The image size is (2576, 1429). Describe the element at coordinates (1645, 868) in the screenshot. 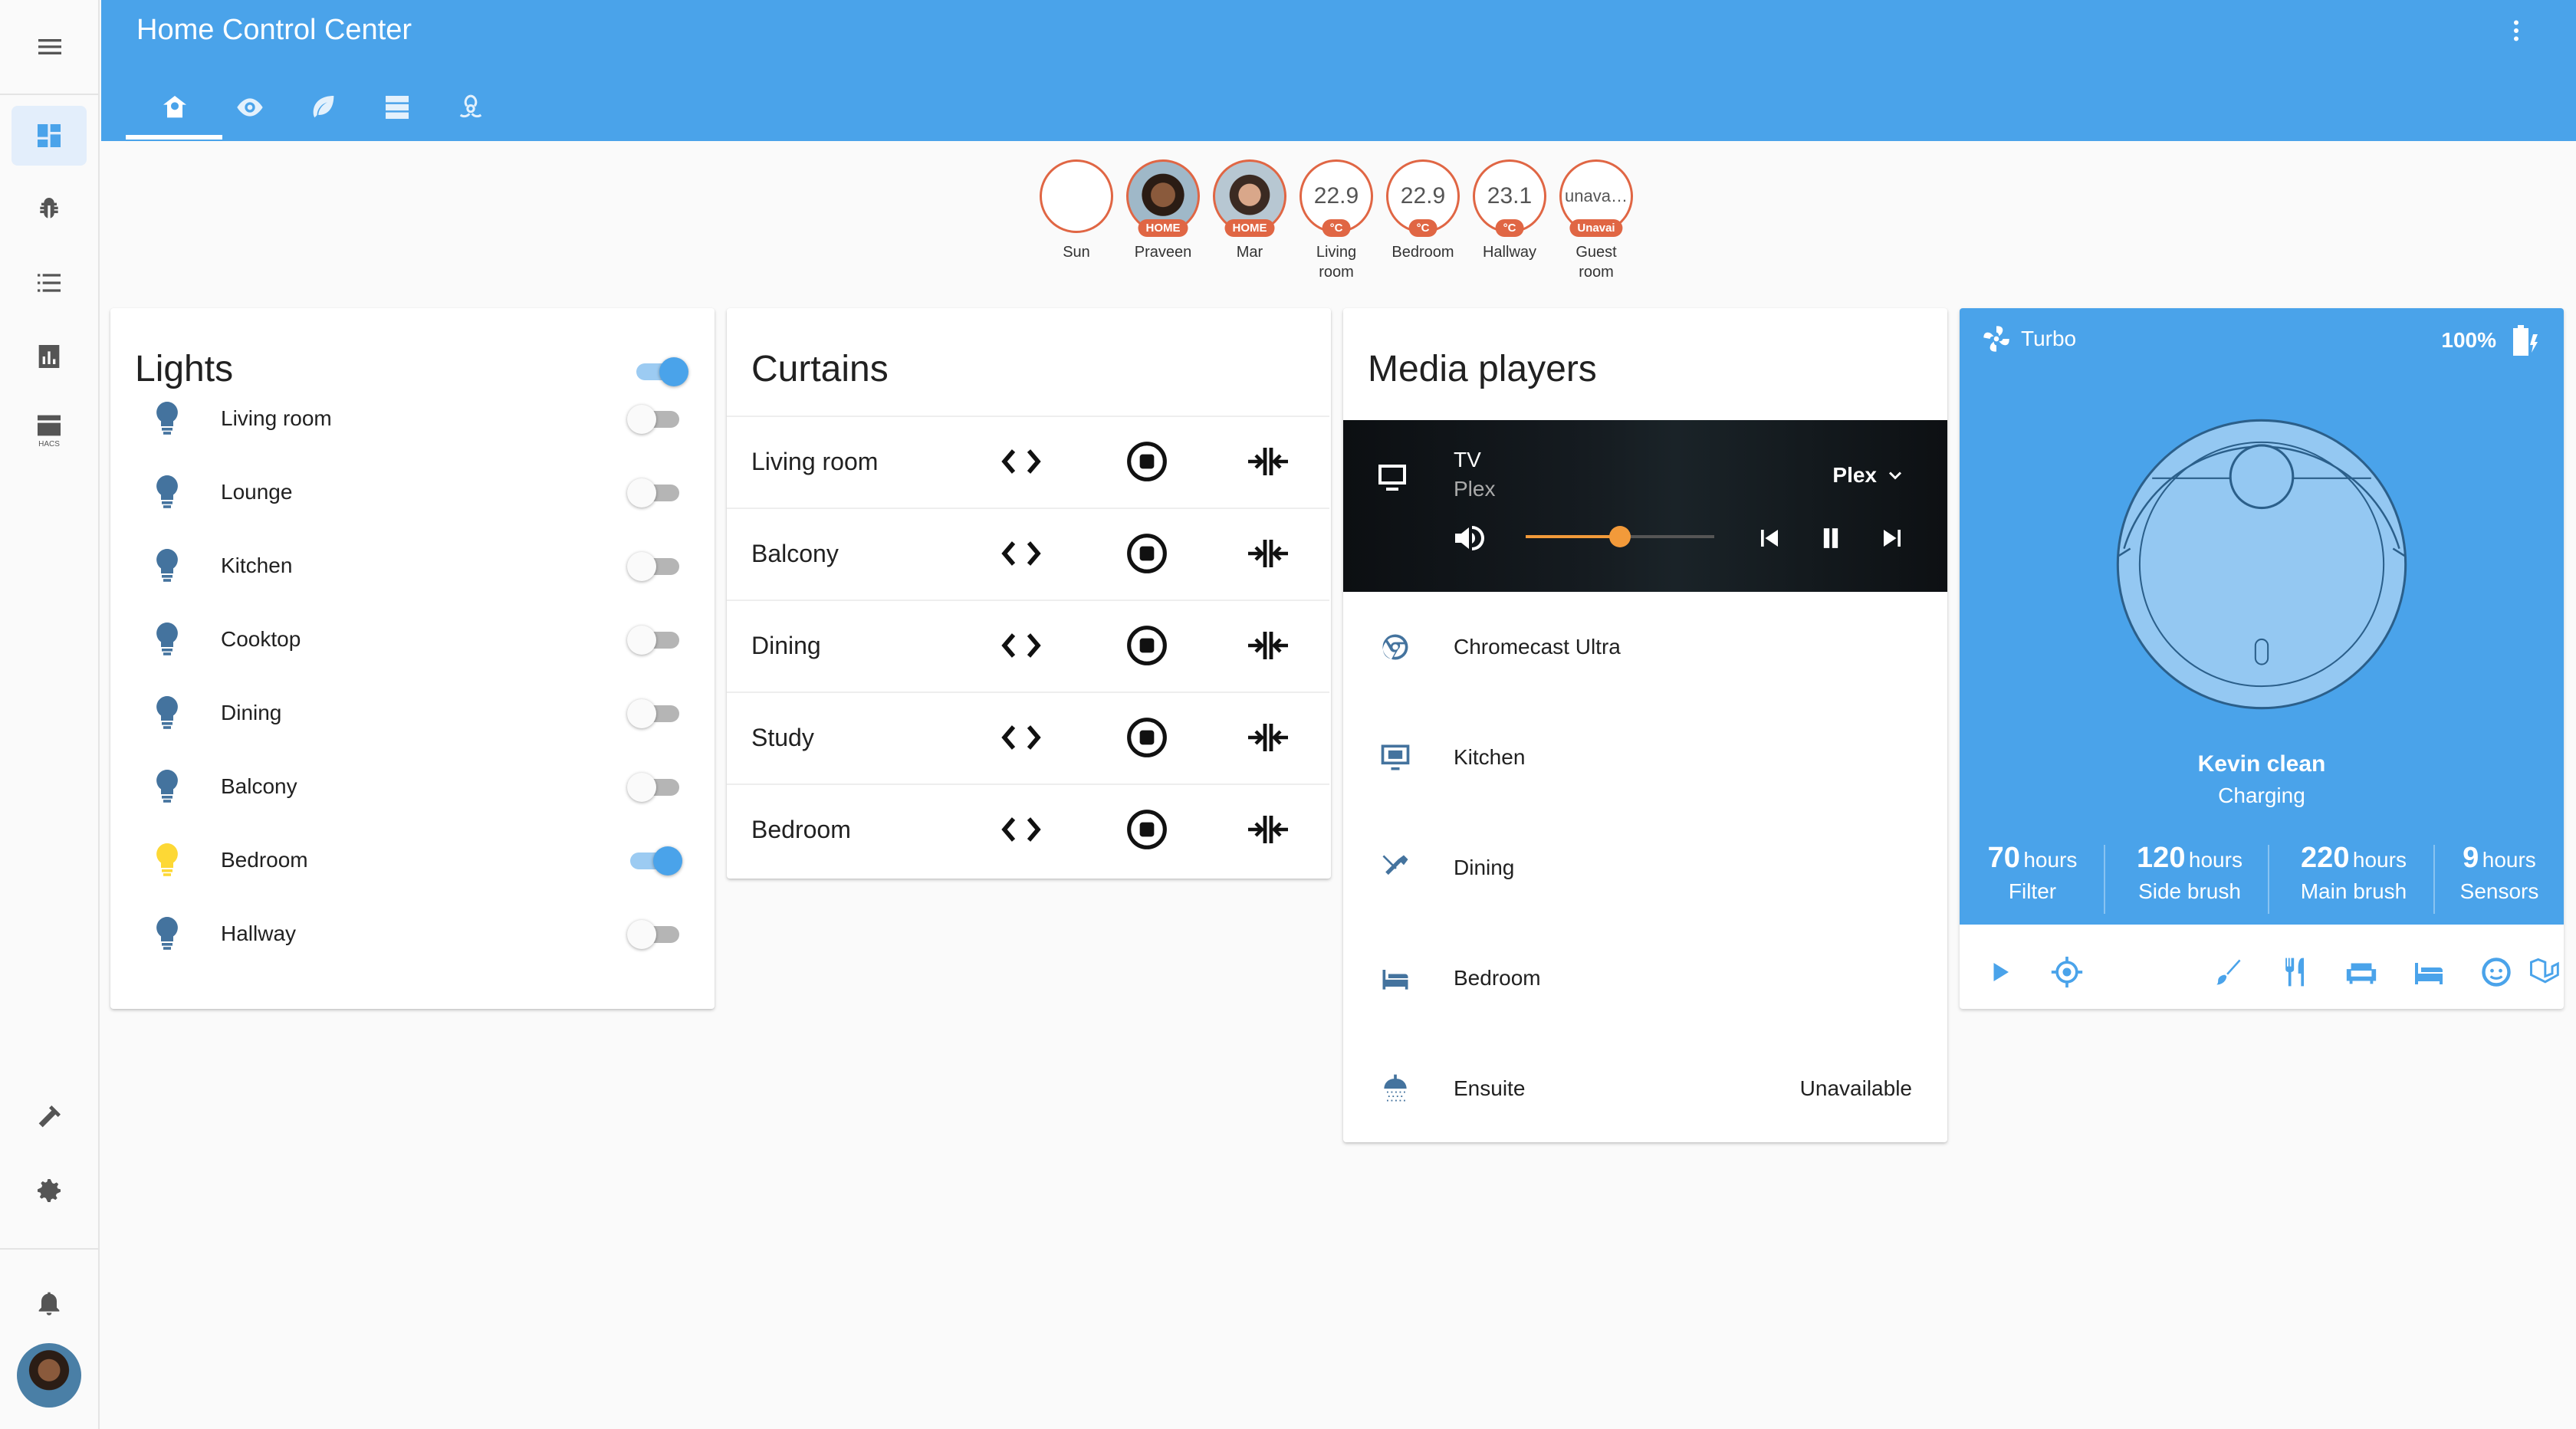

I see `media-player-row: Dining` at that location.